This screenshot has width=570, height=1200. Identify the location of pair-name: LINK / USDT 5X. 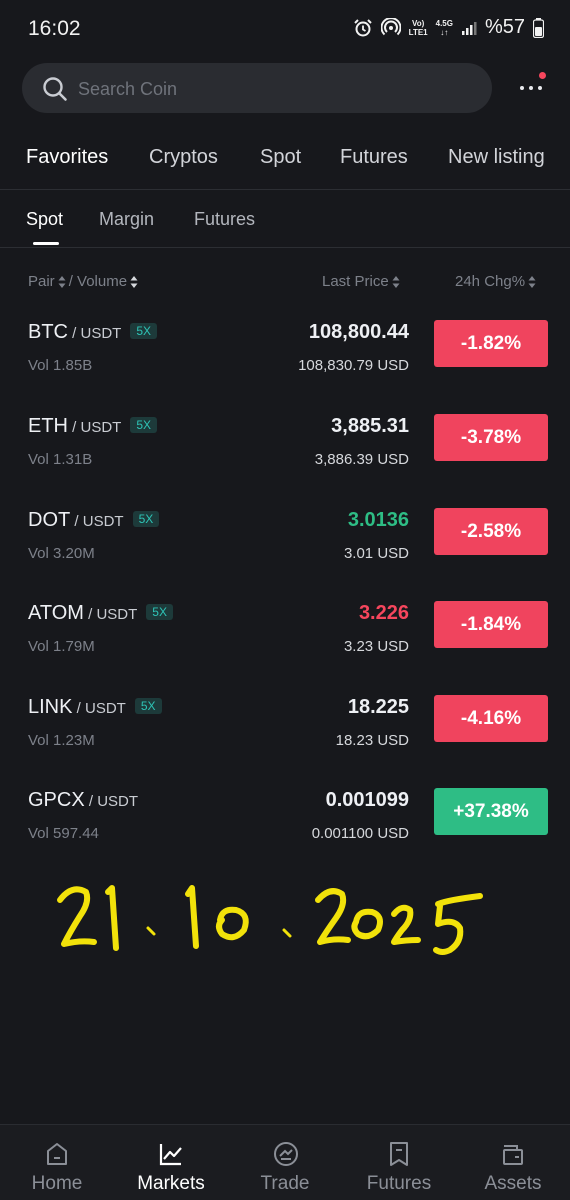
(95, 707).